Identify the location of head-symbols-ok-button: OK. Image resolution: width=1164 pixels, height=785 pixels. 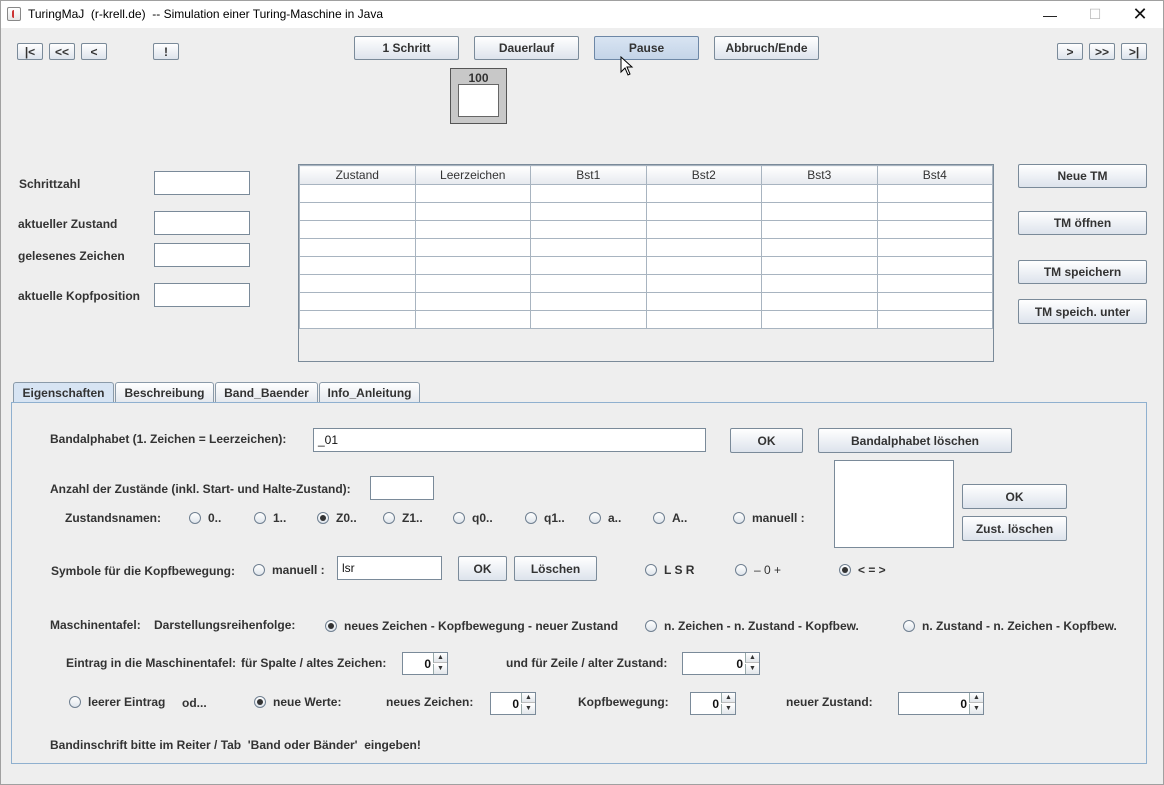
(482, 568).